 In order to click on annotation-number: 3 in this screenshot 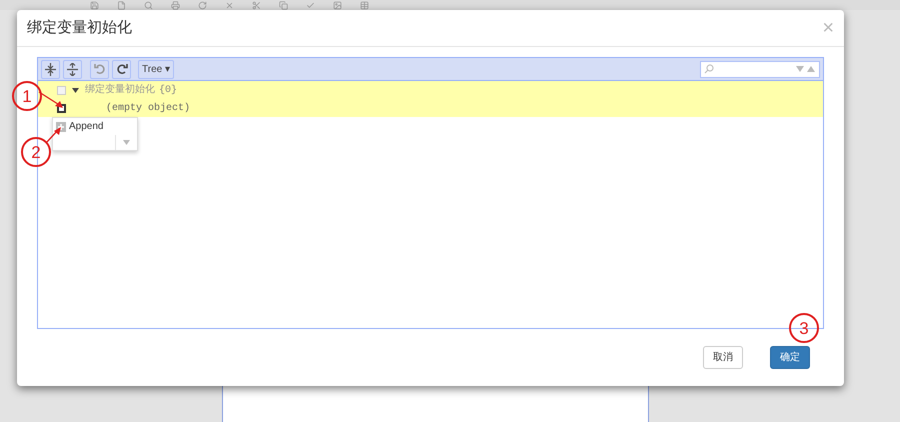, I will do `click(804, 328)`.